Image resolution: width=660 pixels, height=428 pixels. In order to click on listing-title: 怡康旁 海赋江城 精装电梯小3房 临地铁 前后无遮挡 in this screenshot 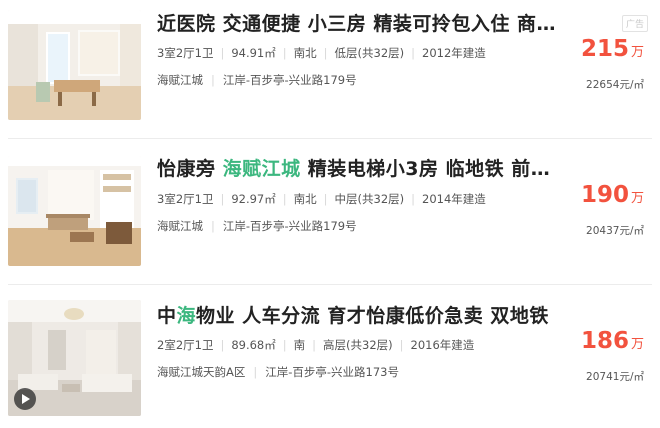, I will do `click(359, 169)`.